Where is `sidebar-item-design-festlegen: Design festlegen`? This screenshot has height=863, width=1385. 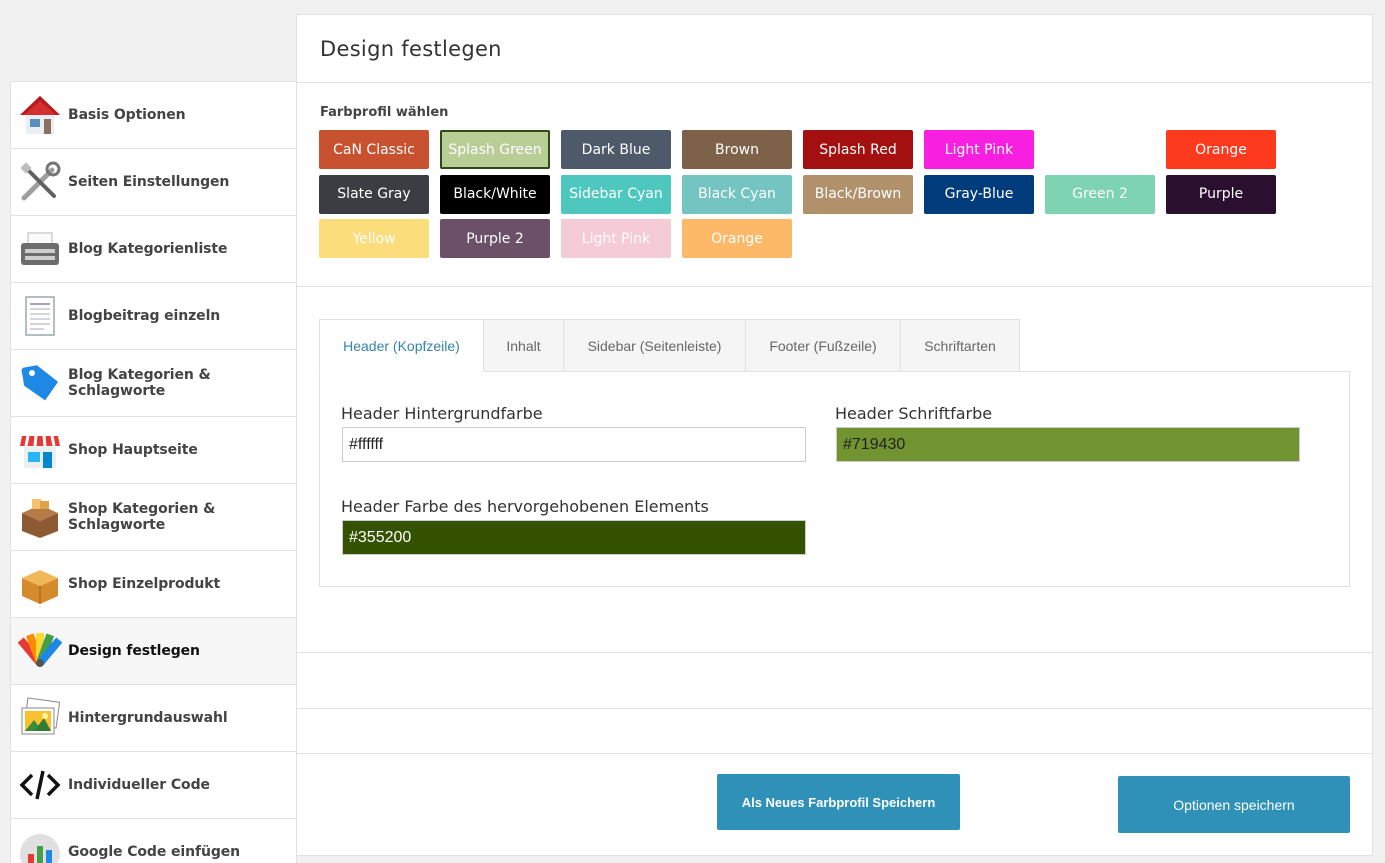 sidebar-item-design-festlegen: Design festlegen is located at coordinates (153, 651).